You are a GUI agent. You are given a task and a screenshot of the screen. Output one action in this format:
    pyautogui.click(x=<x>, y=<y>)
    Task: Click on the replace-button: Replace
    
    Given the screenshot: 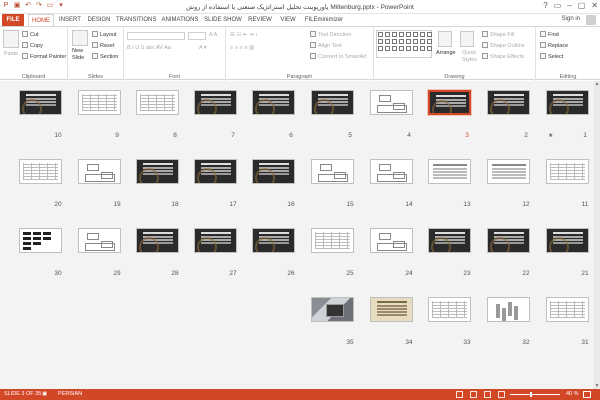 What is the action you would take?
    pyautogui.click(x=554, y=45)
    